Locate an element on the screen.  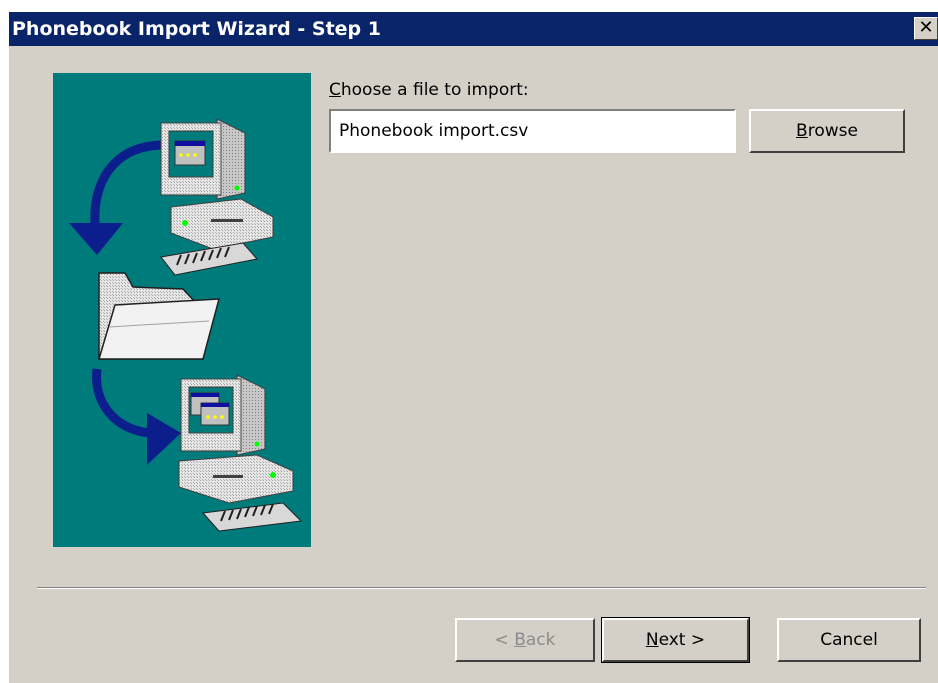
file-label-text: hoose a file to import: is located at coordinates (434, 90).